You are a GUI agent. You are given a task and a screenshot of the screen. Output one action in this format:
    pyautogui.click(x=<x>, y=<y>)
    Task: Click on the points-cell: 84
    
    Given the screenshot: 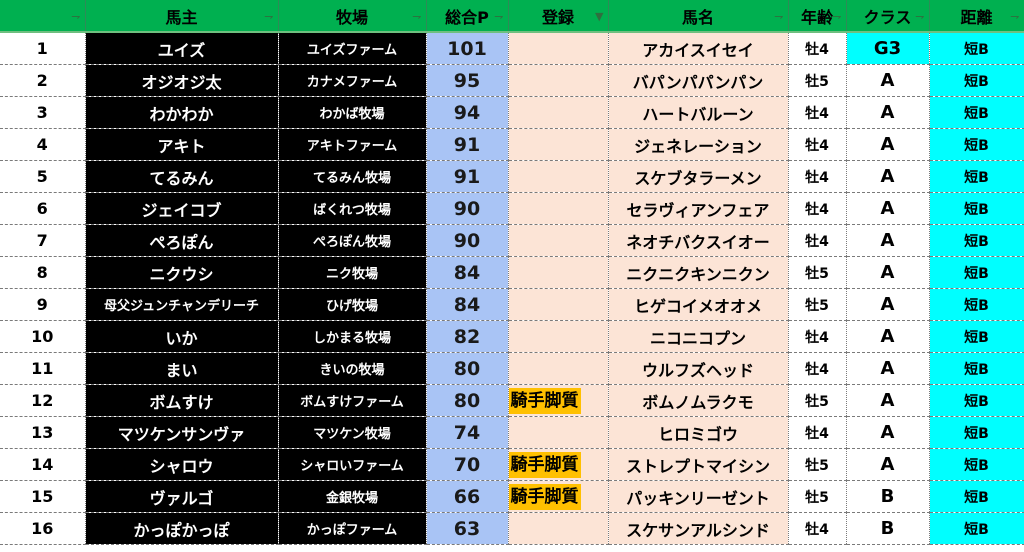 What is the action you would take?
    pyautogui.click(x=467, y=272)
    